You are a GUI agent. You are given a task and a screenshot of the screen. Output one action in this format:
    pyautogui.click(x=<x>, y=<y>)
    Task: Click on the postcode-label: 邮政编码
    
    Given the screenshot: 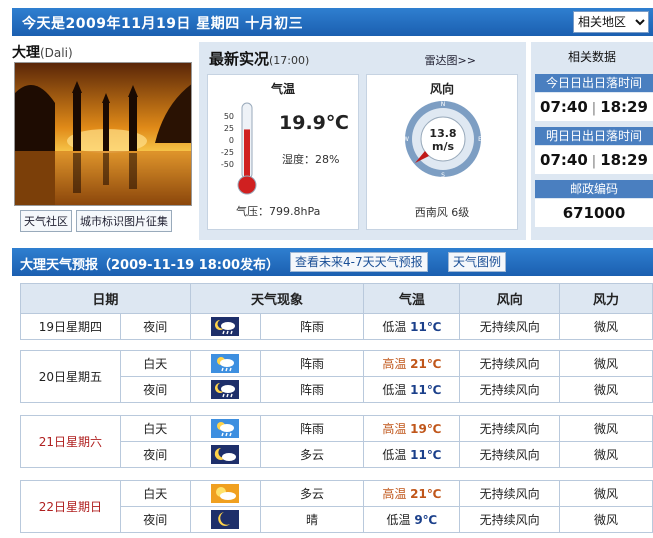 What is the action you would take?
    pyautogui.click(x=594, y=189)
    